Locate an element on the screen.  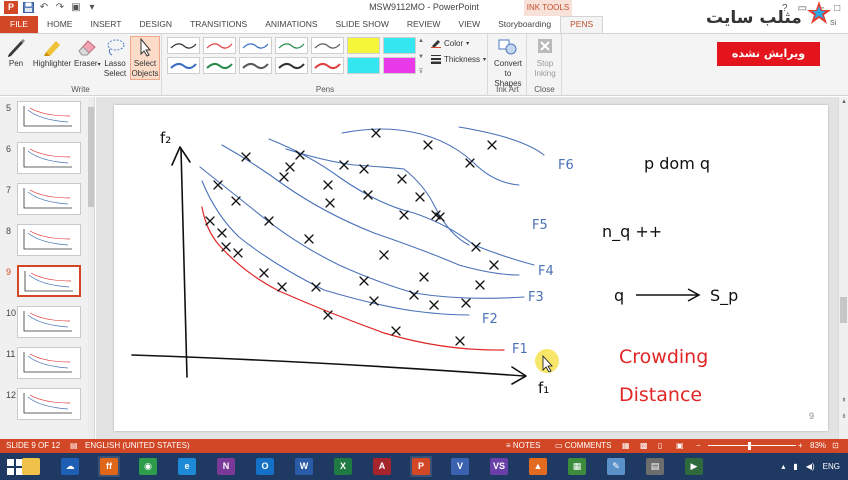
fit-slide-icon: ⊡ is located at coordinates (835, 446).